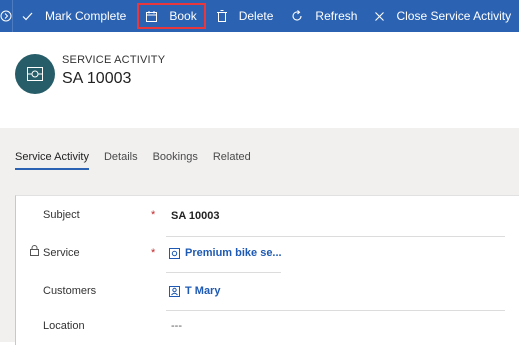 This screenshot has height=345, width=519. Describe the element at coordinates (34, 252) in the screenshot. I see `lock-icon` at that location.